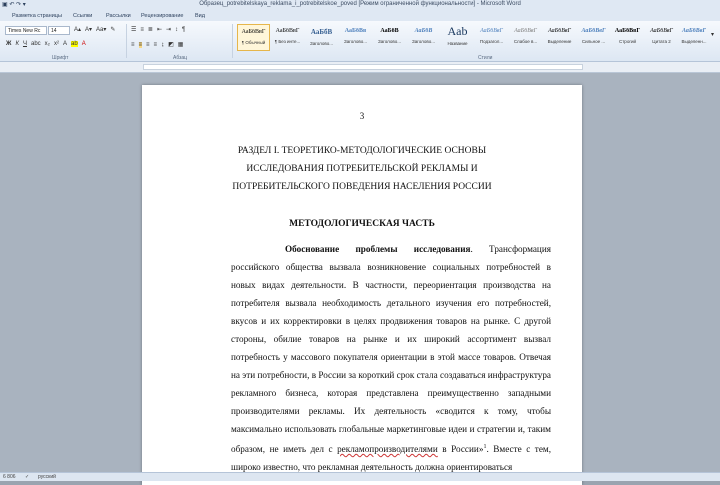  What do you see at coordinates (17, 44) in the screenshot?
I see `italic-icon: К` at bounding box center [17, 44].